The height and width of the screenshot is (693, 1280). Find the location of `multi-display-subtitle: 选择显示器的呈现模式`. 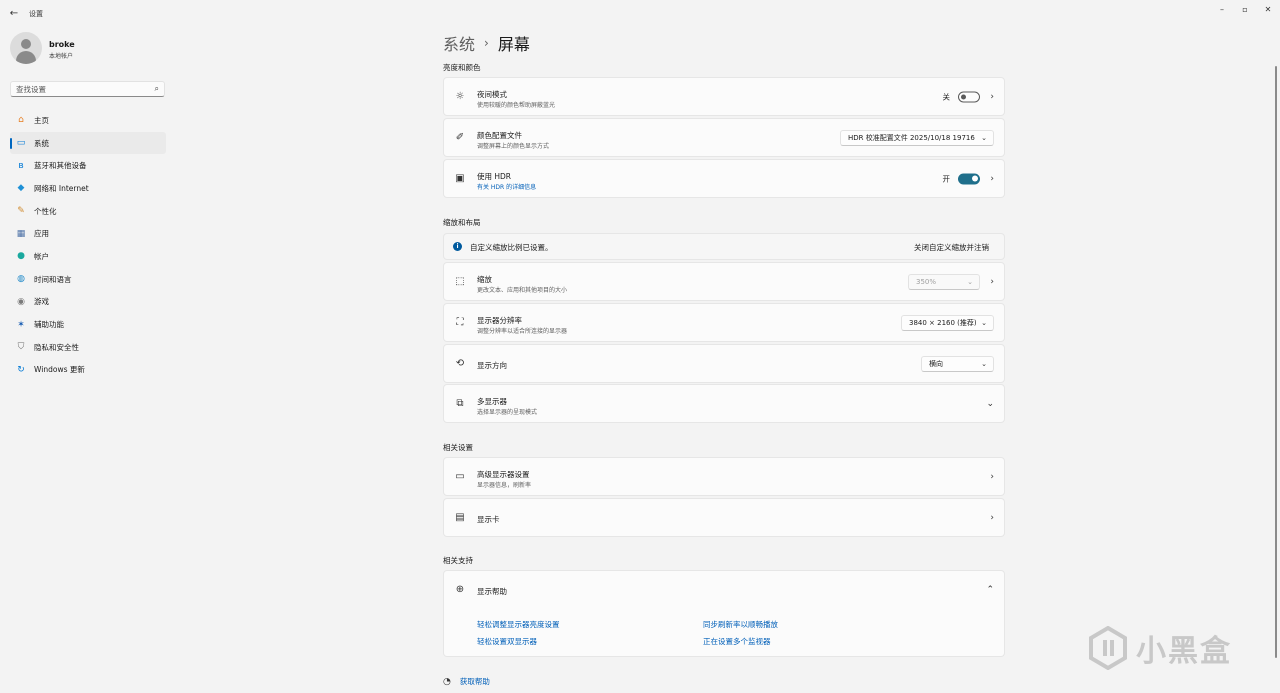

multi-display-subtitle: 选择显示器的呈现模式 is located at coordinates (507, 412).